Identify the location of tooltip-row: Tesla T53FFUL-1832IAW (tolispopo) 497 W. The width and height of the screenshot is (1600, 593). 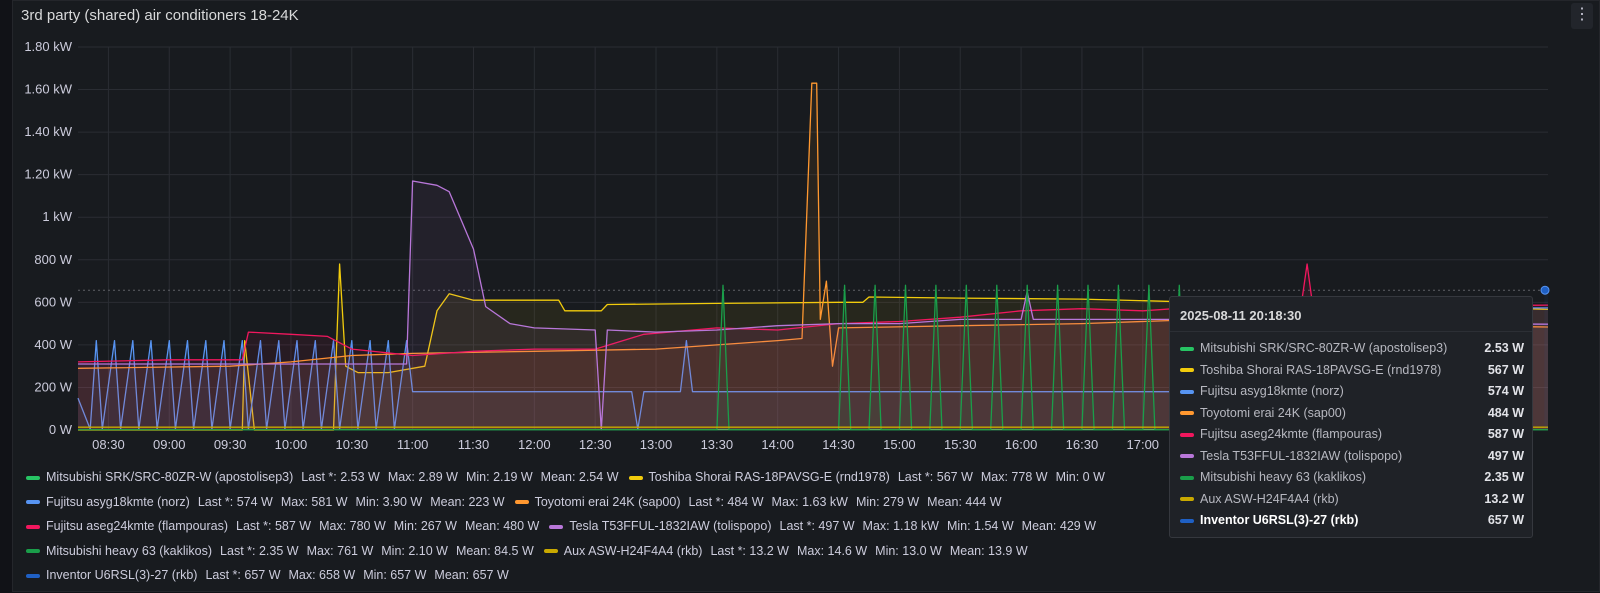
(1352, 459).